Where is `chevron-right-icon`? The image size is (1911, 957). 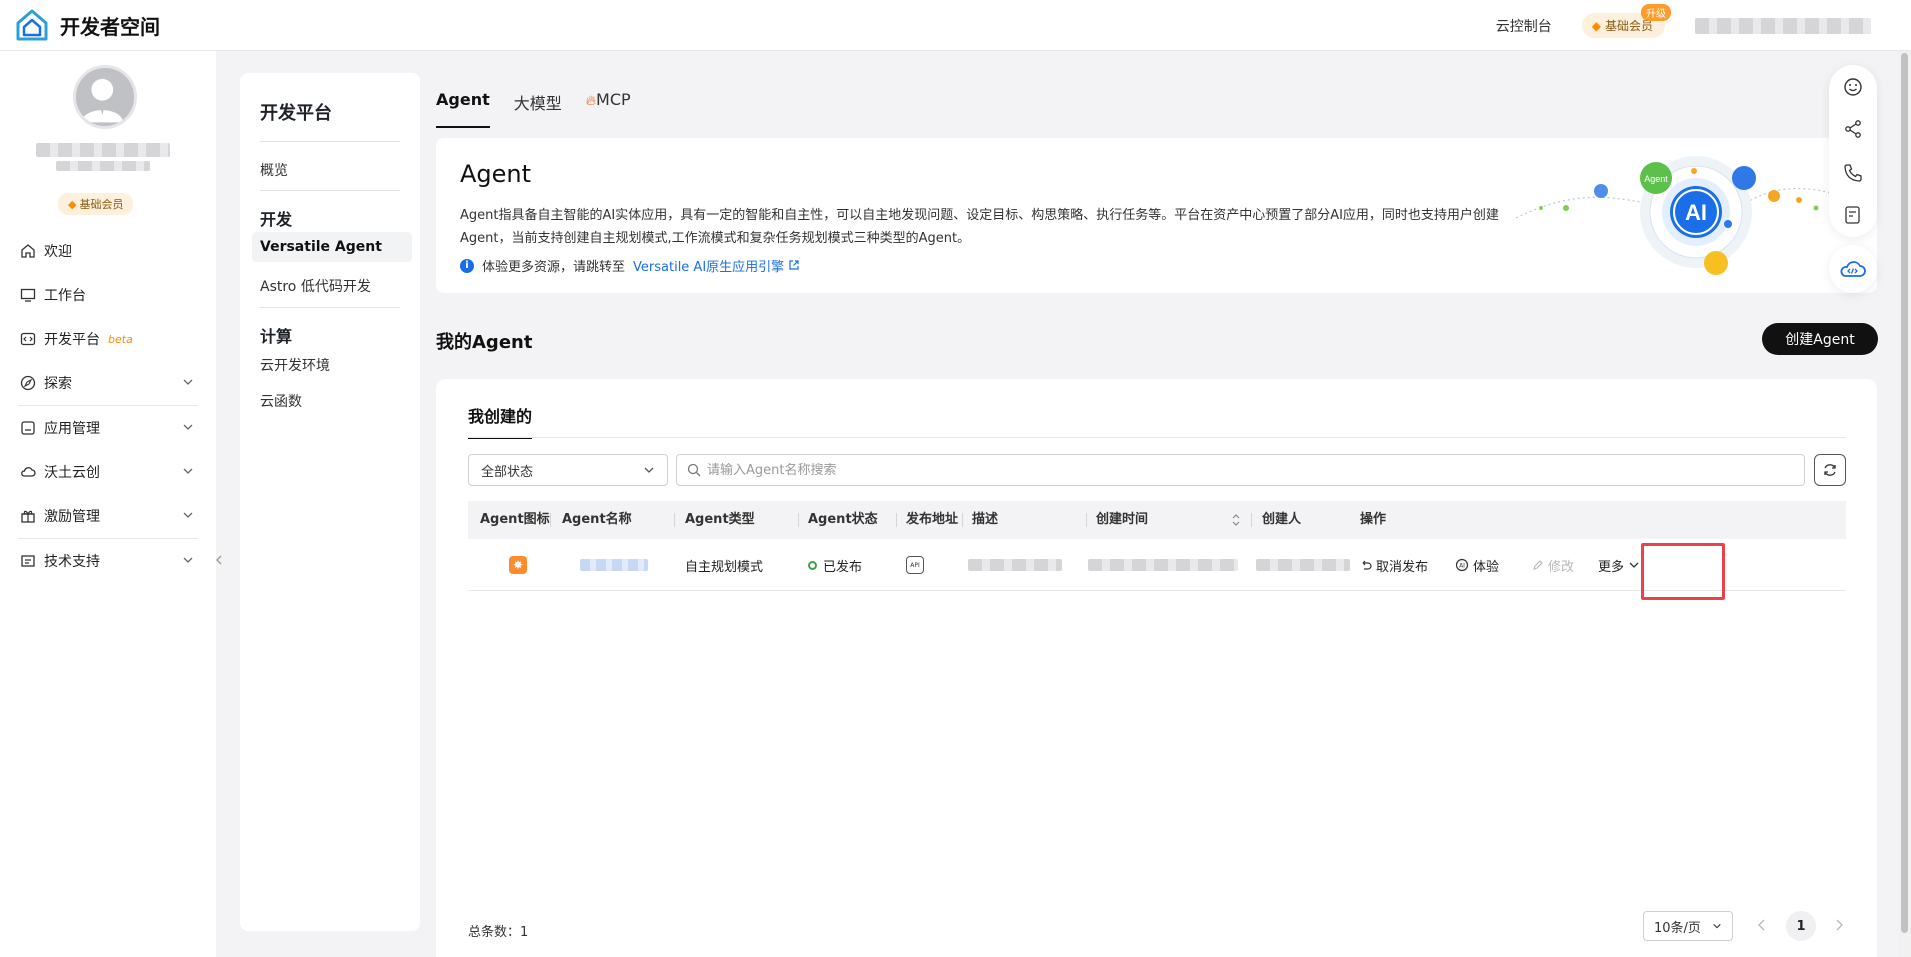 chevron-right-icon is located at coordinates (1839, 925).